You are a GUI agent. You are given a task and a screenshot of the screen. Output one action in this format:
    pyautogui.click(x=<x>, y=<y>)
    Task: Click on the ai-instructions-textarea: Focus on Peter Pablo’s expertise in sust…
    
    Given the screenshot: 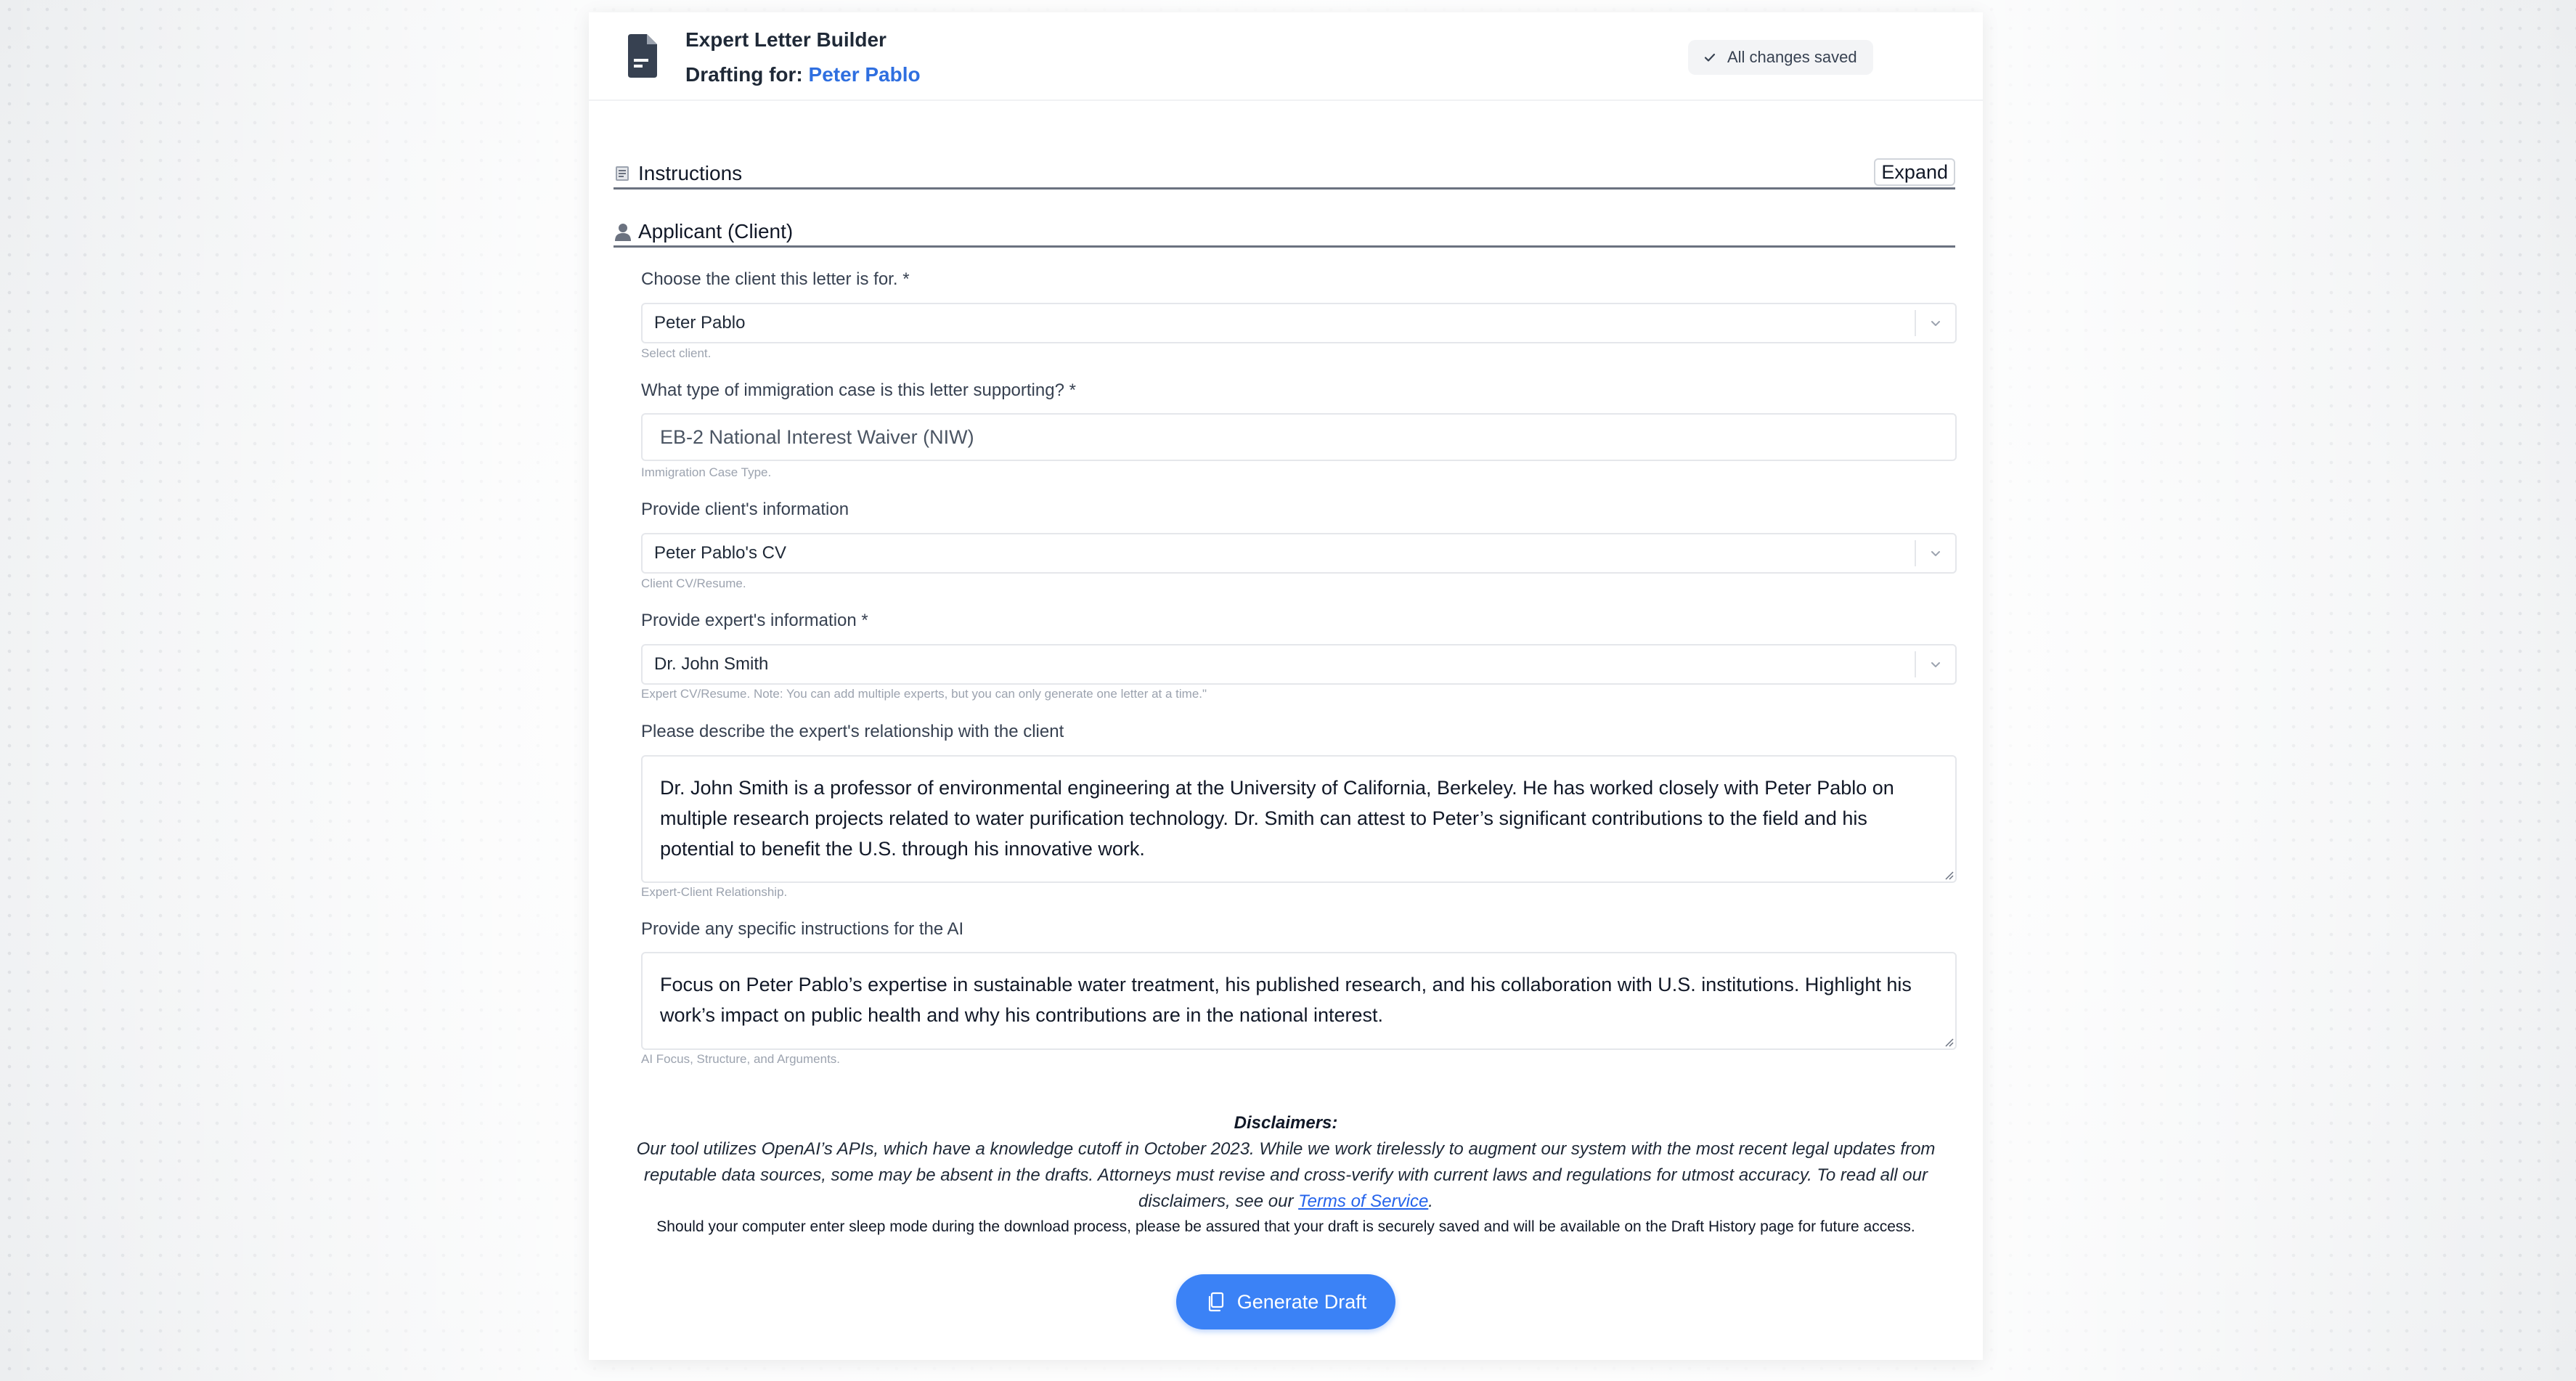 What is the action you would take?
    pyautogui.click(x=1299, y=1001)
    